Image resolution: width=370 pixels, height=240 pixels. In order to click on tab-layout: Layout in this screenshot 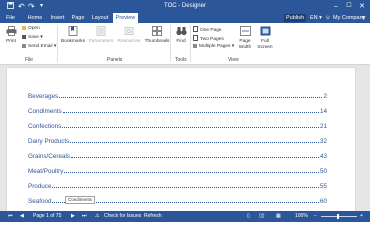, I will do `click(100, 18)`.